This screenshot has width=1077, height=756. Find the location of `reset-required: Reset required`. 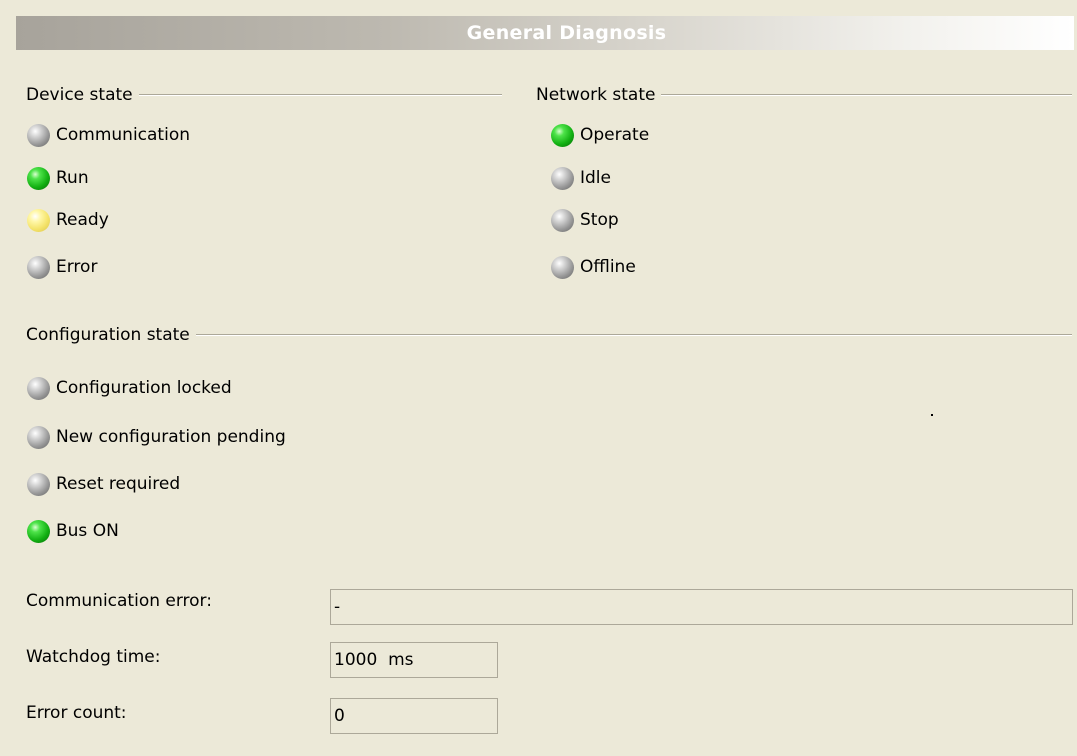

reset-required: Reset required is located at coordinates (103, 484).